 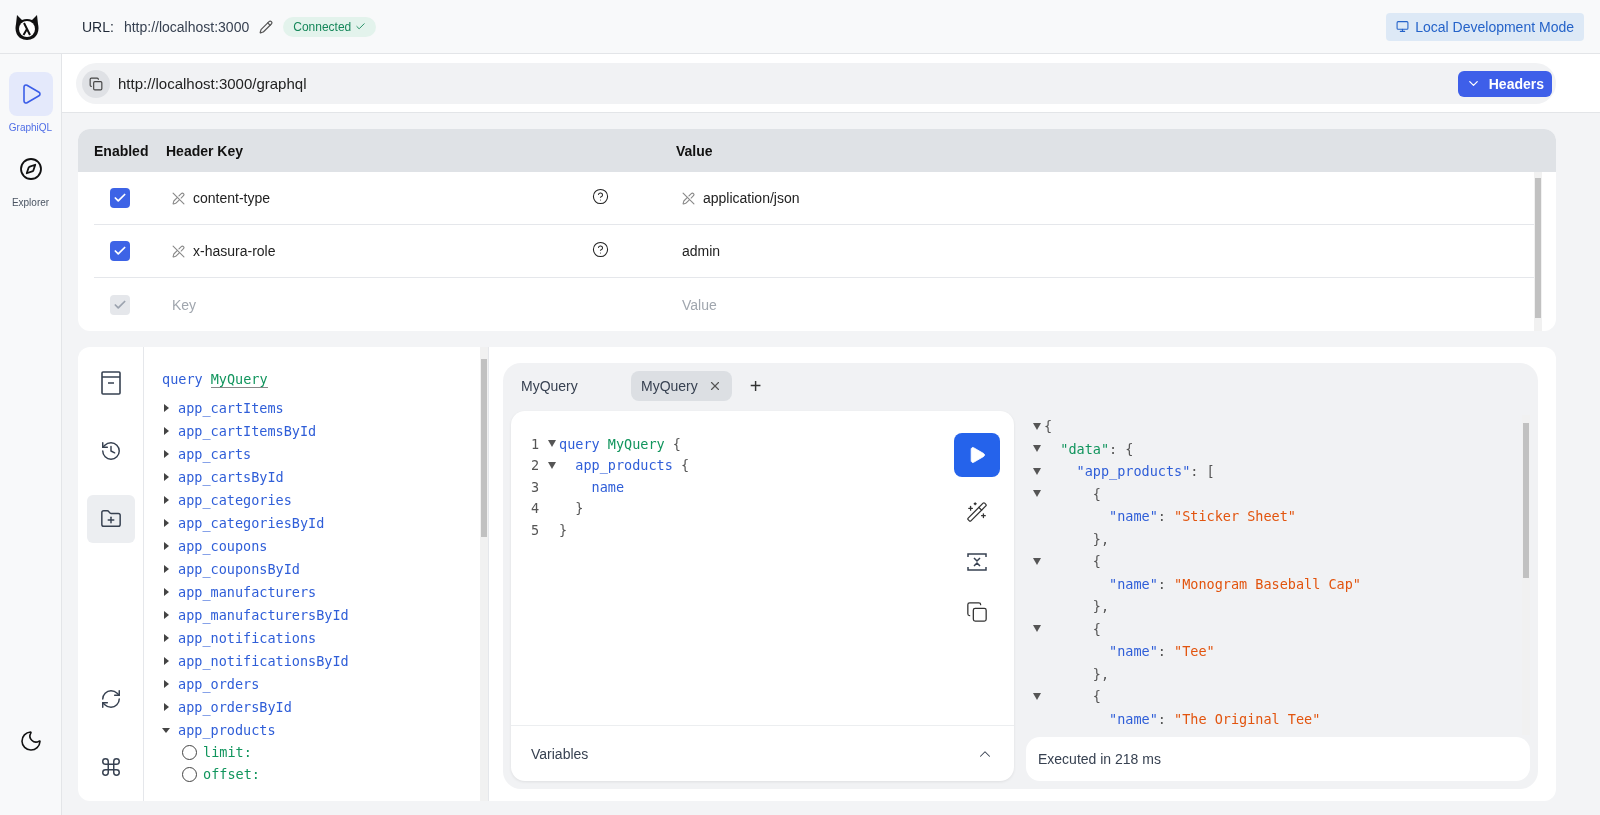 I want to click on result-line: "name": "Monogram Baseball Cap", so click(x=1234, y=583).